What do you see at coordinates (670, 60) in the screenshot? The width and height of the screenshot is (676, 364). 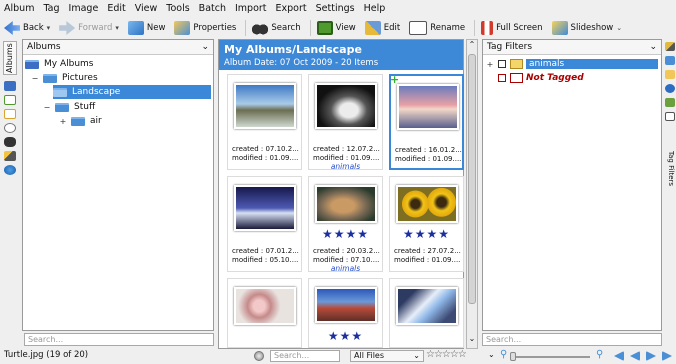 I see `properties-tab-icon` at bounding box center [670, 60].